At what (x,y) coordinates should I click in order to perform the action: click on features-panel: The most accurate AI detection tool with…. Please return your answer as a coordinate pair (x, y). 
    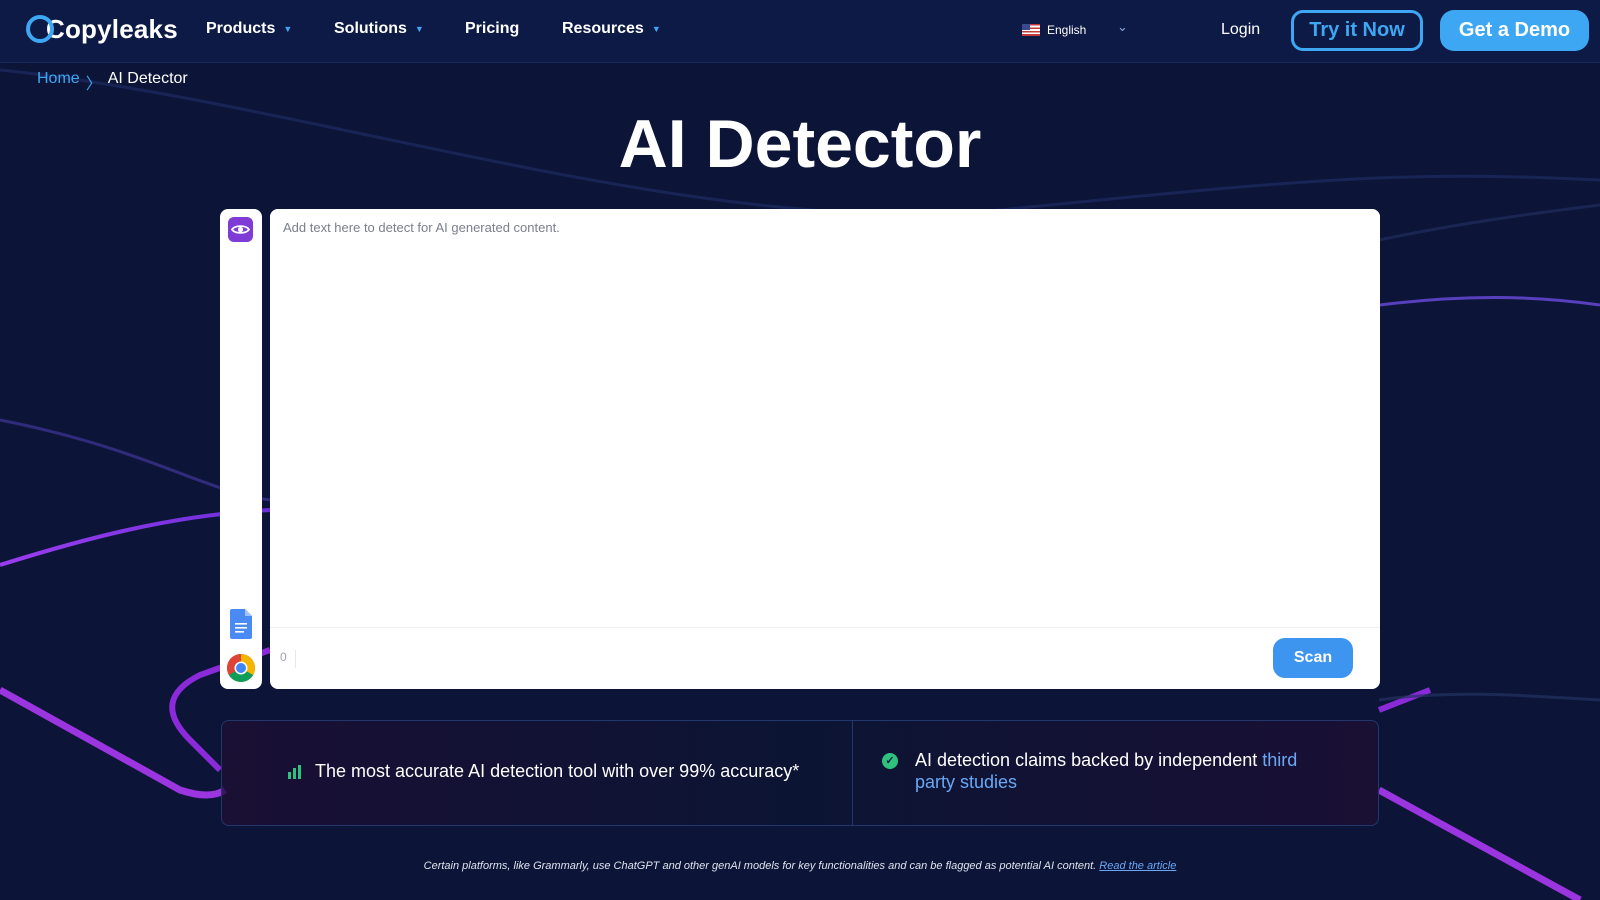
    Looking at the image, I should click on (800, 773).